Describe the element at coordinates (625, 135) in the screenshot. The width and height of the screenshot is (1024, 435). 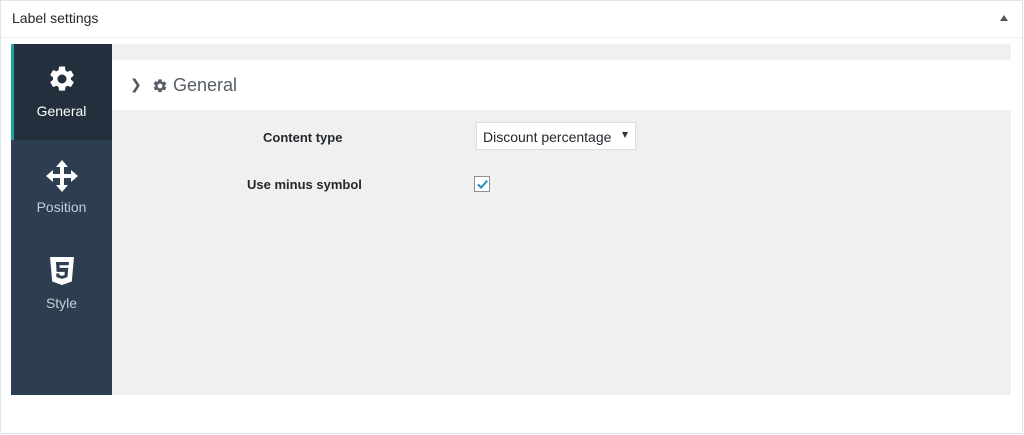
I see `dropdown-caret-icon` at that location.